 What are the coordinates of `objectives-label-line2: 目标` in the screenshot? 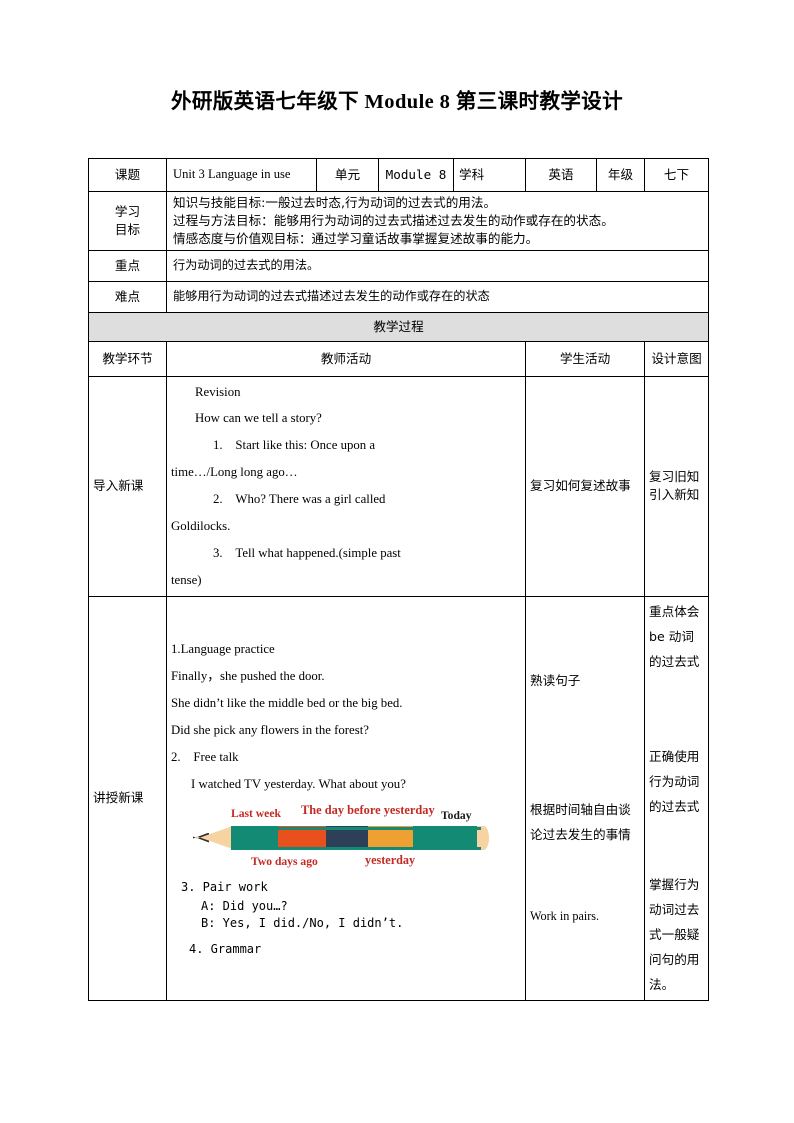 It's located at (127, 229).